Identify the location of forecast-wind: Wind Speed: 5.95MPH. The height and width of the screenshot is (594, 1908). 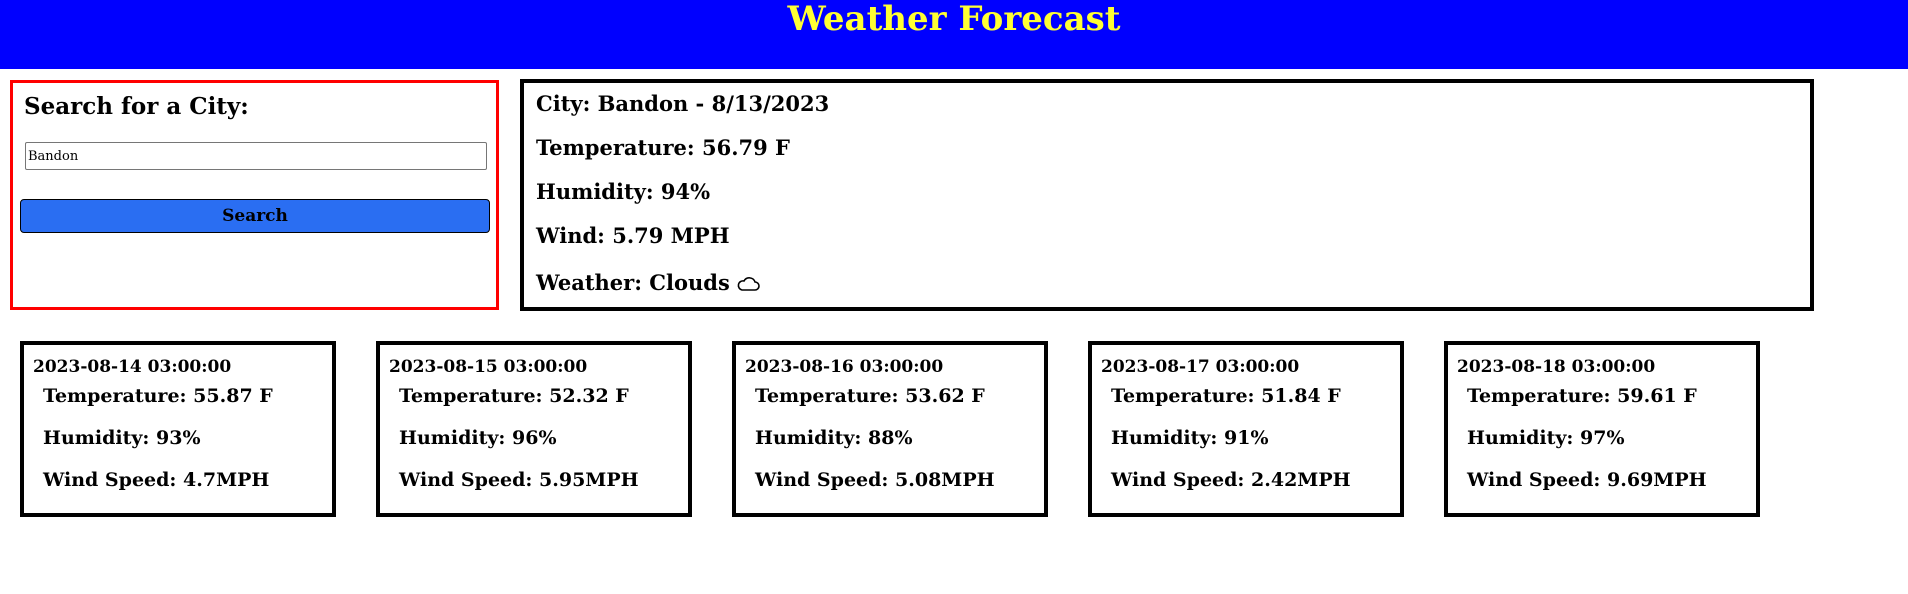
(519, 480).